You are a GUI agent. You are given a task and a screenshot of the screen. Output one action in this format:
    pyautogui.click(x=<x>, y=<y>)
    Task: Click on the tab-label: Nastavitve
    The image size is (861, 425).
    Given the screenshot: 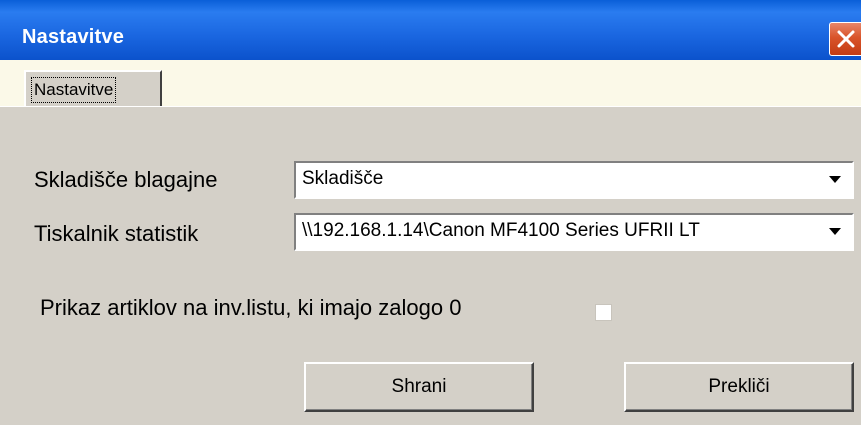 What is the action you would take?
    pyautogui.click(x=74, y=90)
    